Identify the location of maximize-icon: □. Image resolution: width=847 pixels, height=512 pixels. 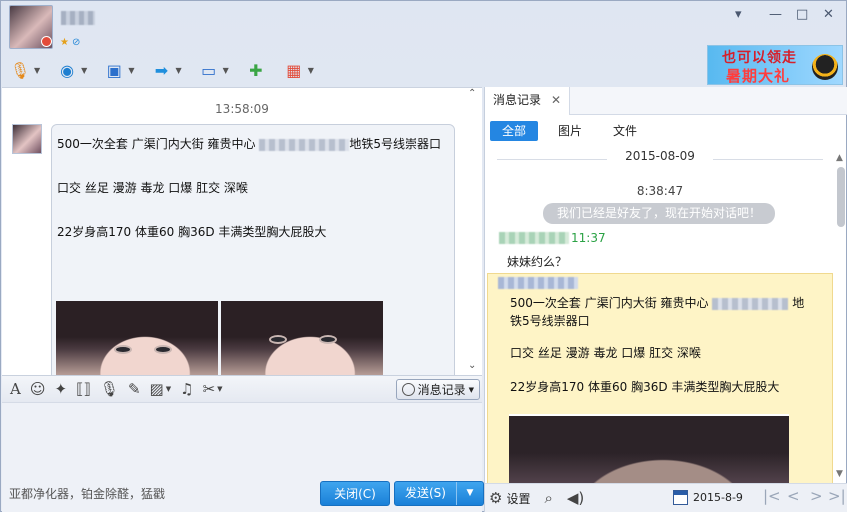
(802, 14).